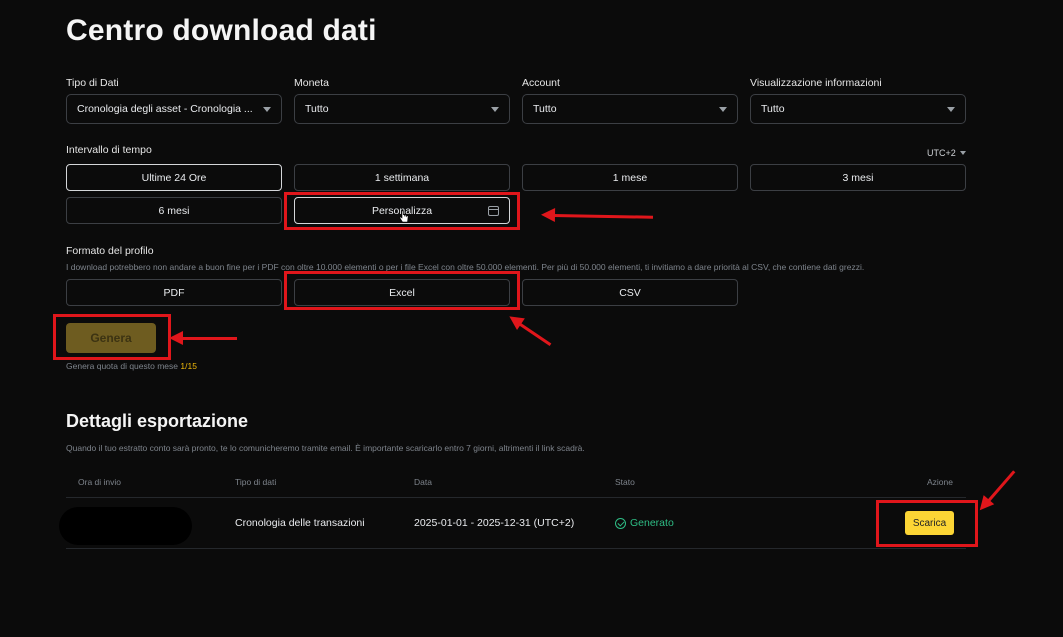 This screenshot has height=637, width=1063. Describe the element at coordinates (773, 109) in the screenshot. I see `display-value: Tutto` at that location.